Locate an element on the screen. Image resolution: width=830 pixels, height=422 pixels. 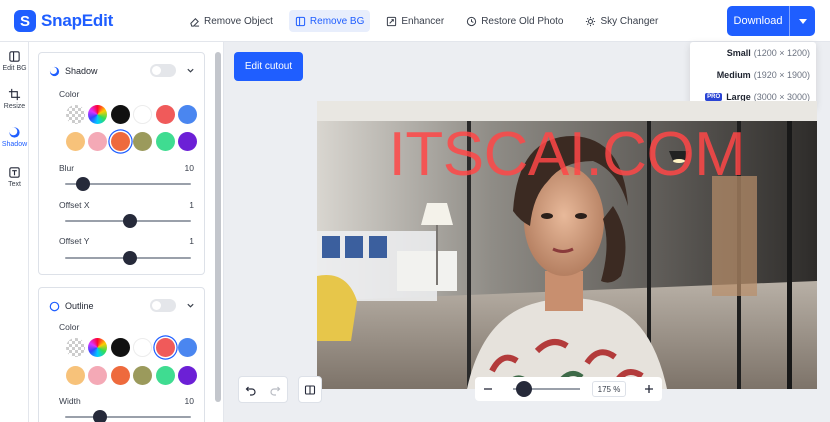
zoom-in-button is located at coordinates (649, 389).